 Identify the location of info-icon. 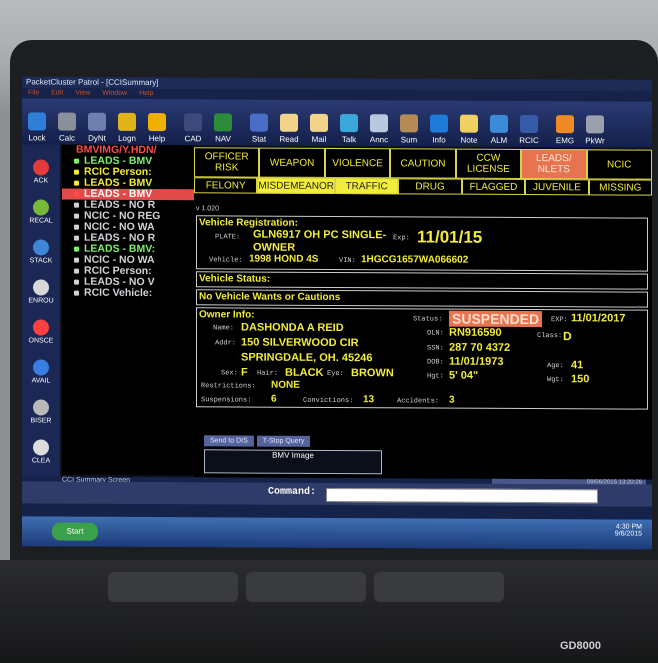
(439, 123).